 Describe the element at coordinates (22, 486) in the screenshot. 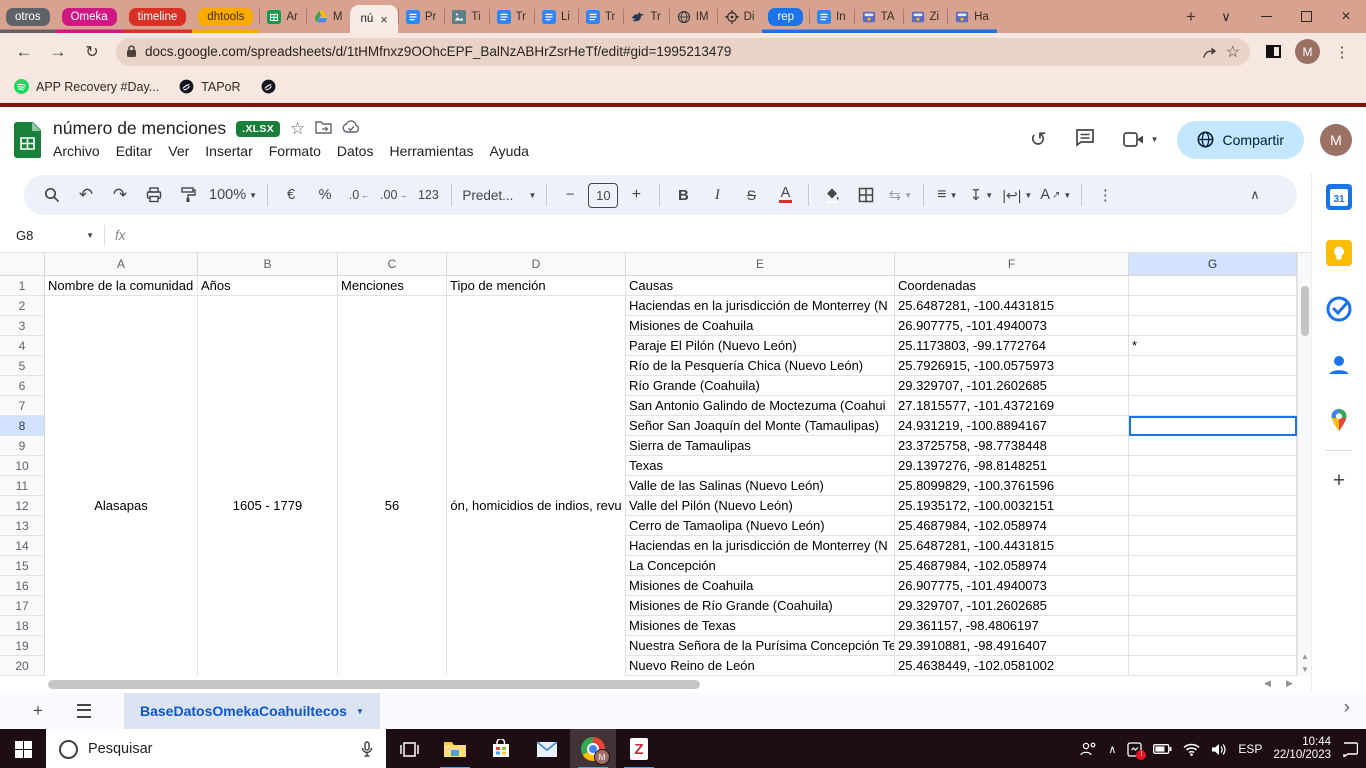

I see `row-header-11: 11` at that location.